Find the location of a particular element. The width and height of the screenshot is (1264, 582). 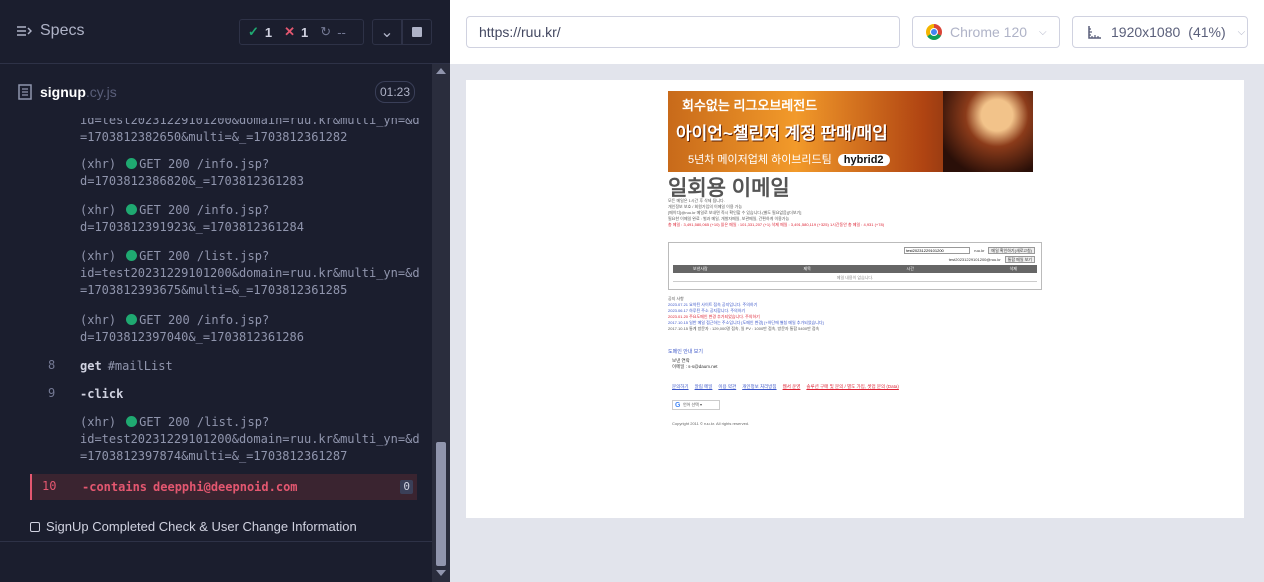

command-row: 9 -click is located at coordinates (223, 396).